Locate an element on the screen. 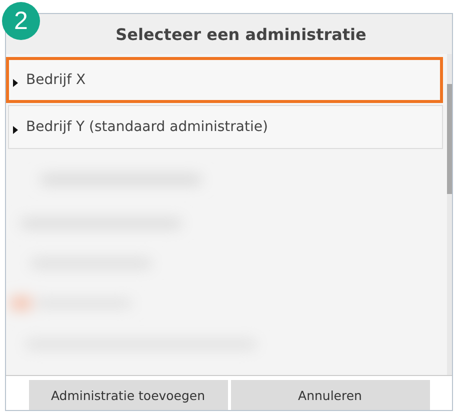  list-item: Bedrijf Y (standaard administratie) is located at coordinates (225, 127).